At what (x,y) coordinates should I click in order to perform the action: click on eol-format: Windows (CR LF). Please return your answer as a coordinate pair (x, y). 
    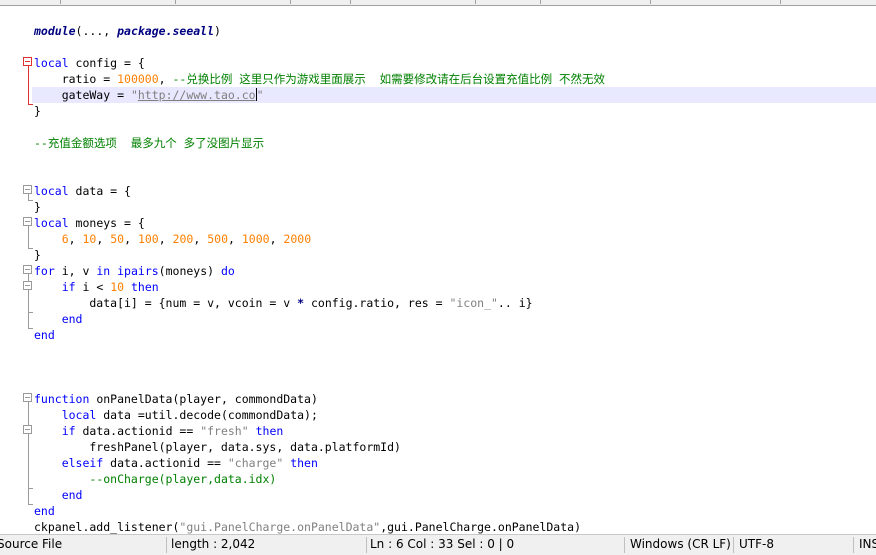
    Looking at the image, I should click on (680, 545).